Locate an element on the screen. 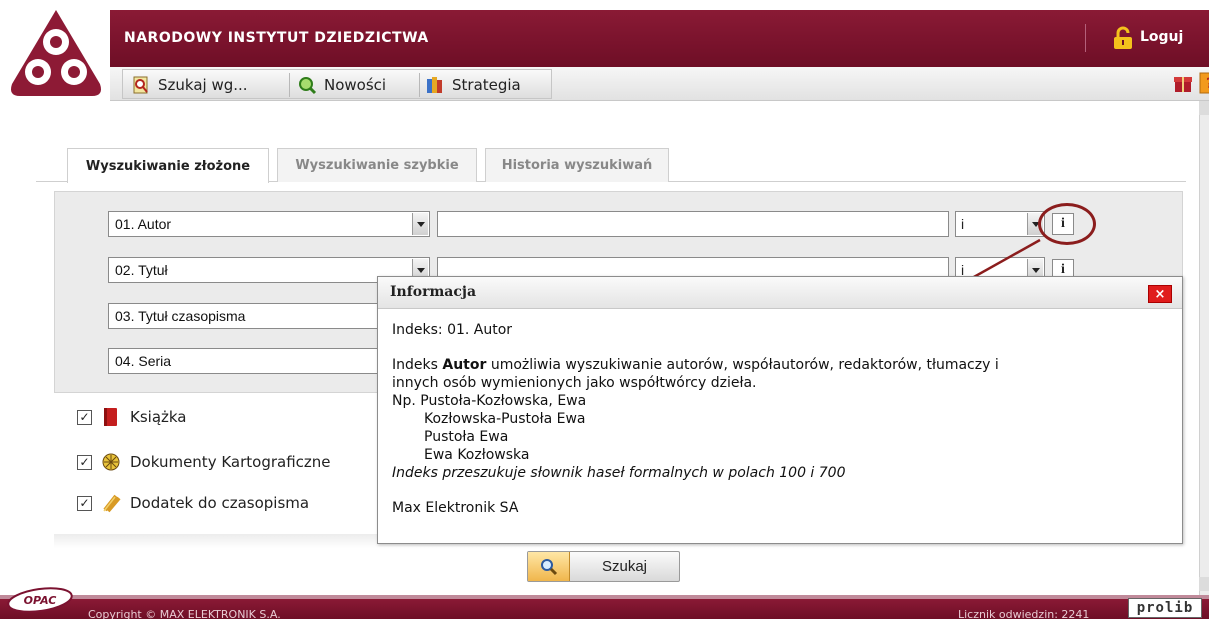 This screenshot has width=1209, height=619. popup-header: Informacja × is located at coordinates (780, 293).